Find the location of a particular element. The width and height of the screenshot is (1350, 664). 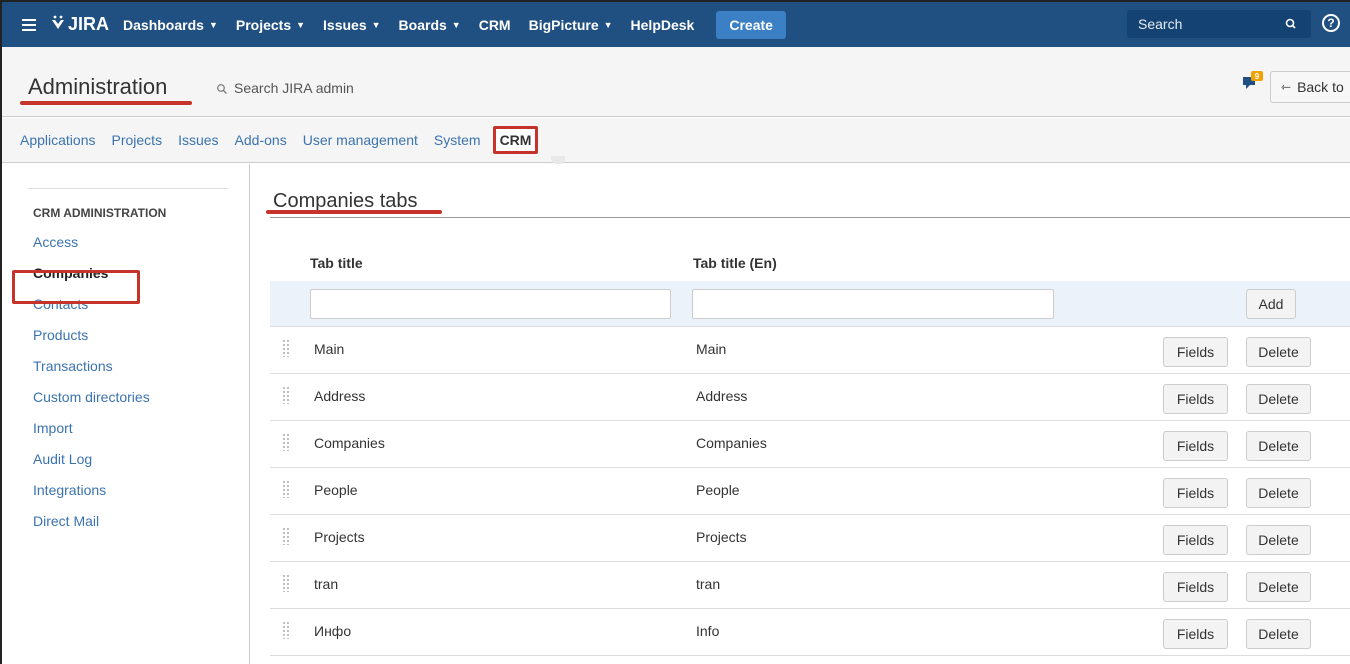

active-item-highlight is located at coordinates (76, 287).